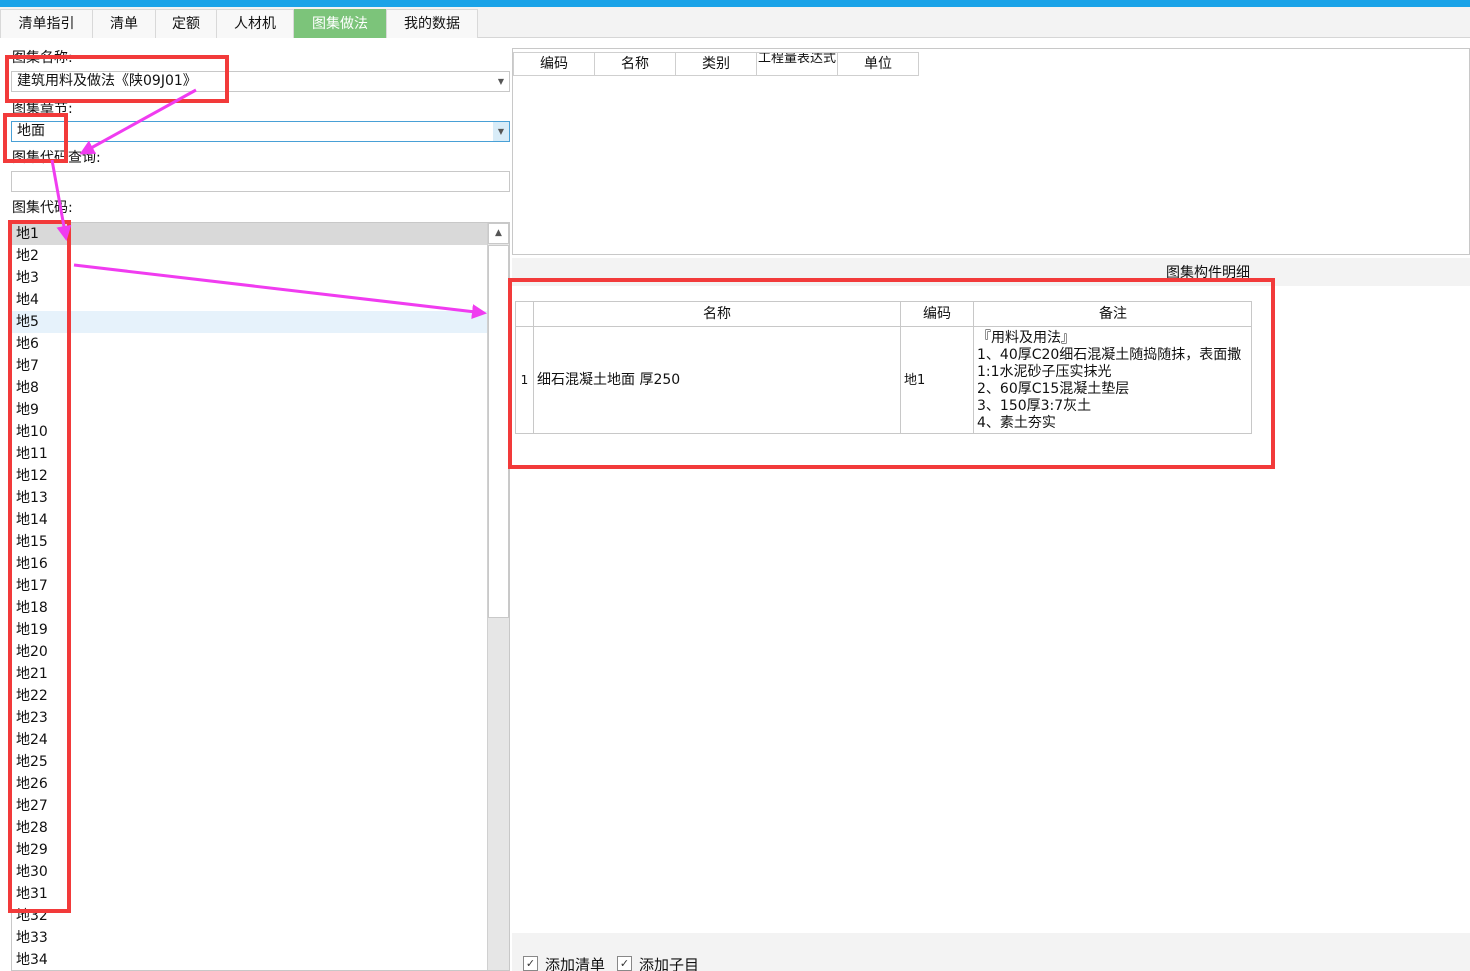 Image resolution: width=1470 pixels, height=971 pixels. I want to click on annotation-arrows, so click(268, 204).